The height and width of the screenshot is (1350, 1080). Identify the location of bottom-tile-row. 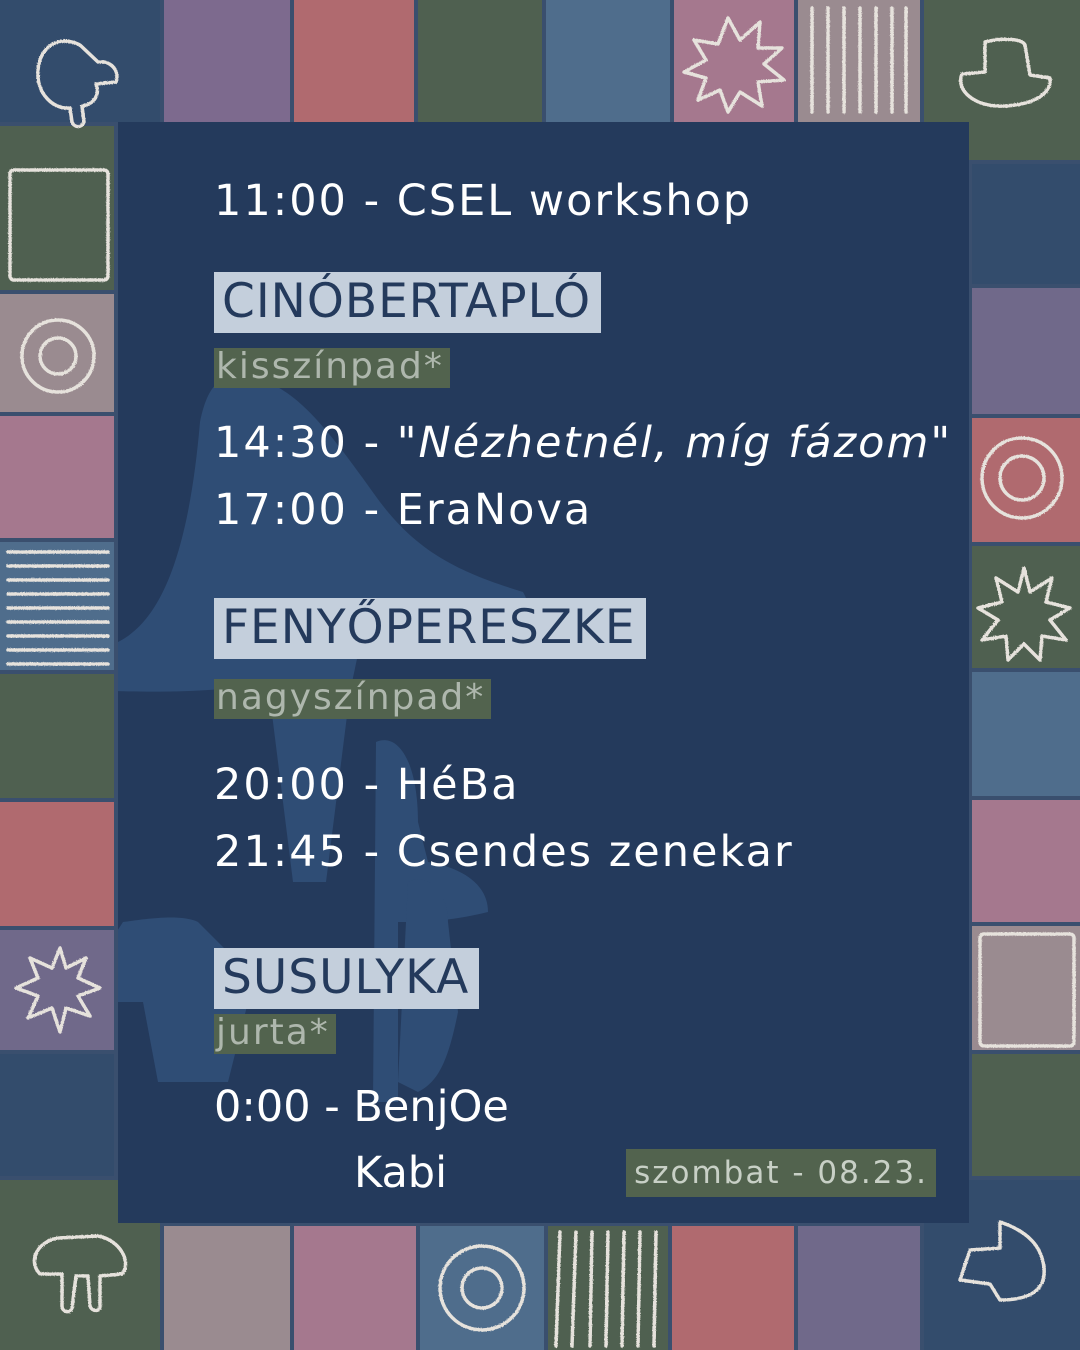
(542, 1288).